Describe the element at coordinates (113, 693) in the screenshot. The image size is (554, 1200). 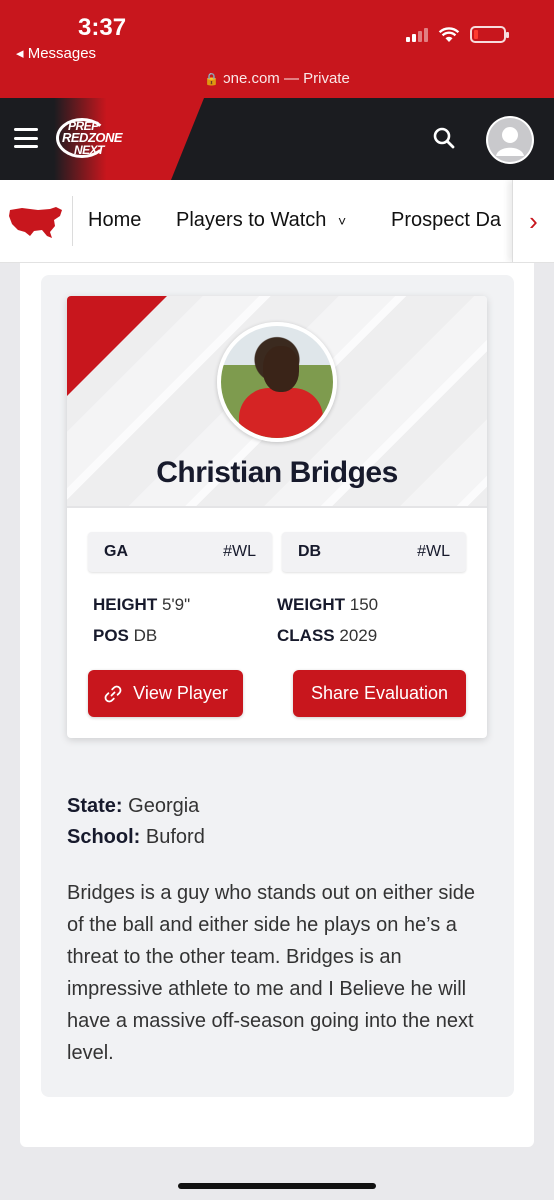
I see `link-icon` at that location.